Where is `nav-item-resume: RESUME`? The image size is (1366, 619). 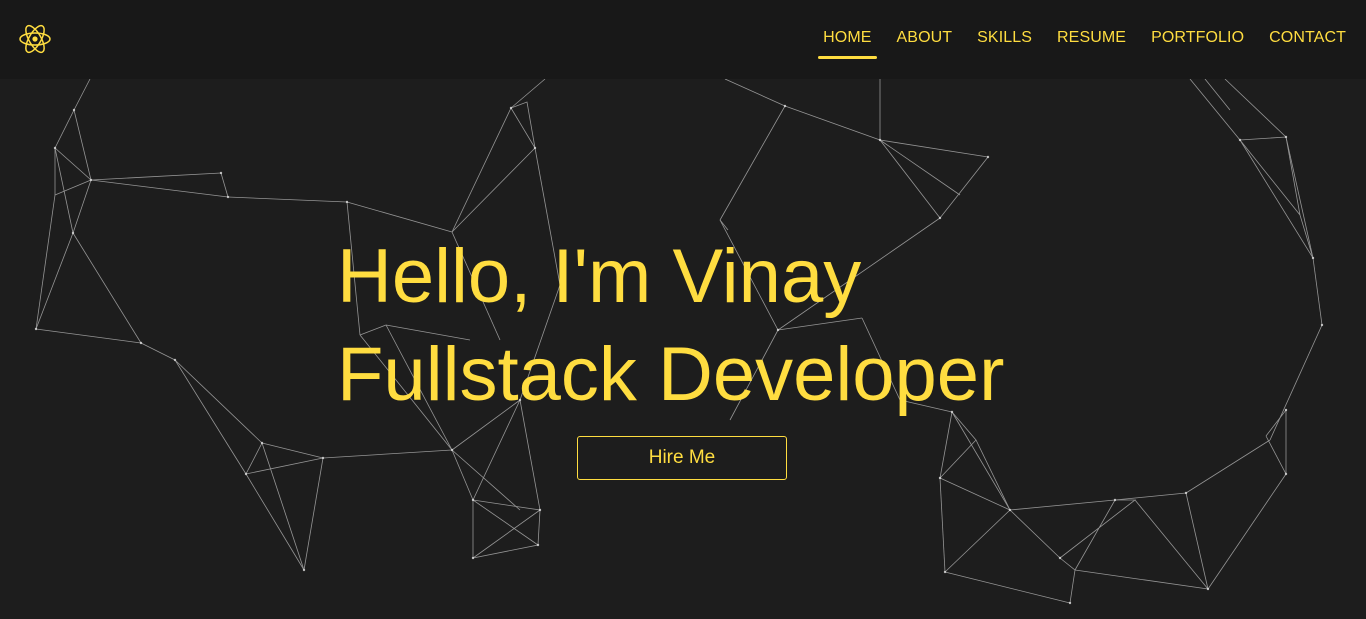 nav-item-resume: RESUME is located at coordinates (1091, 39).